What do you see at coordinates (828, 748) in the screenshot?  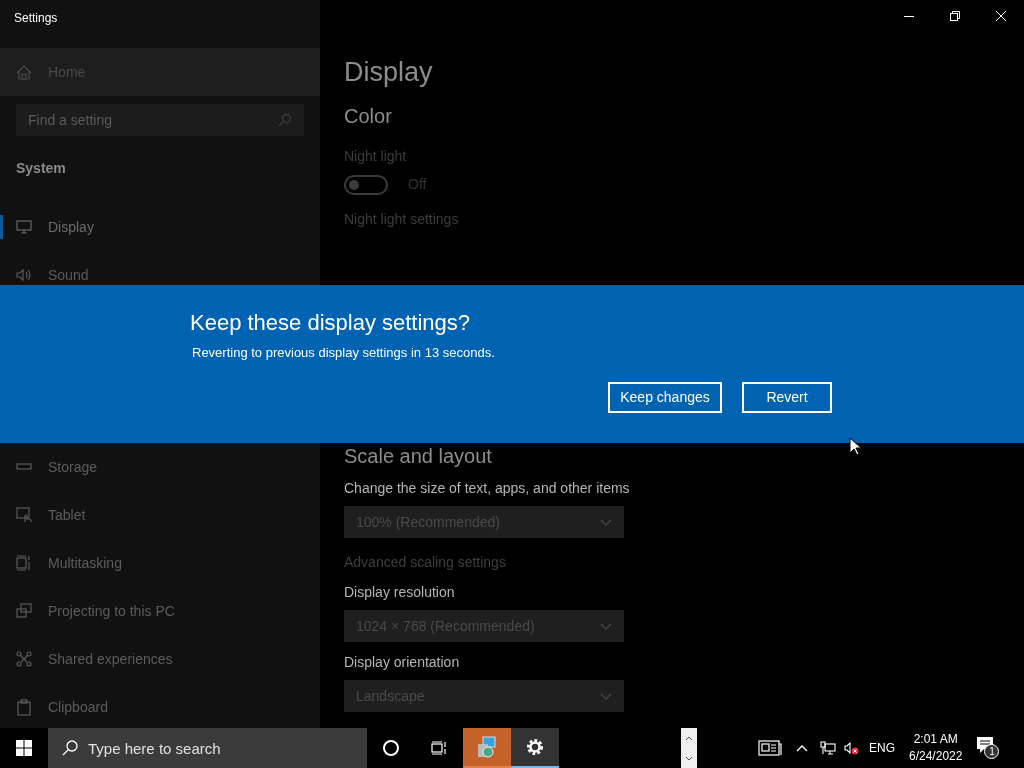 I see `network-icon` at bounding box center [828, 748].